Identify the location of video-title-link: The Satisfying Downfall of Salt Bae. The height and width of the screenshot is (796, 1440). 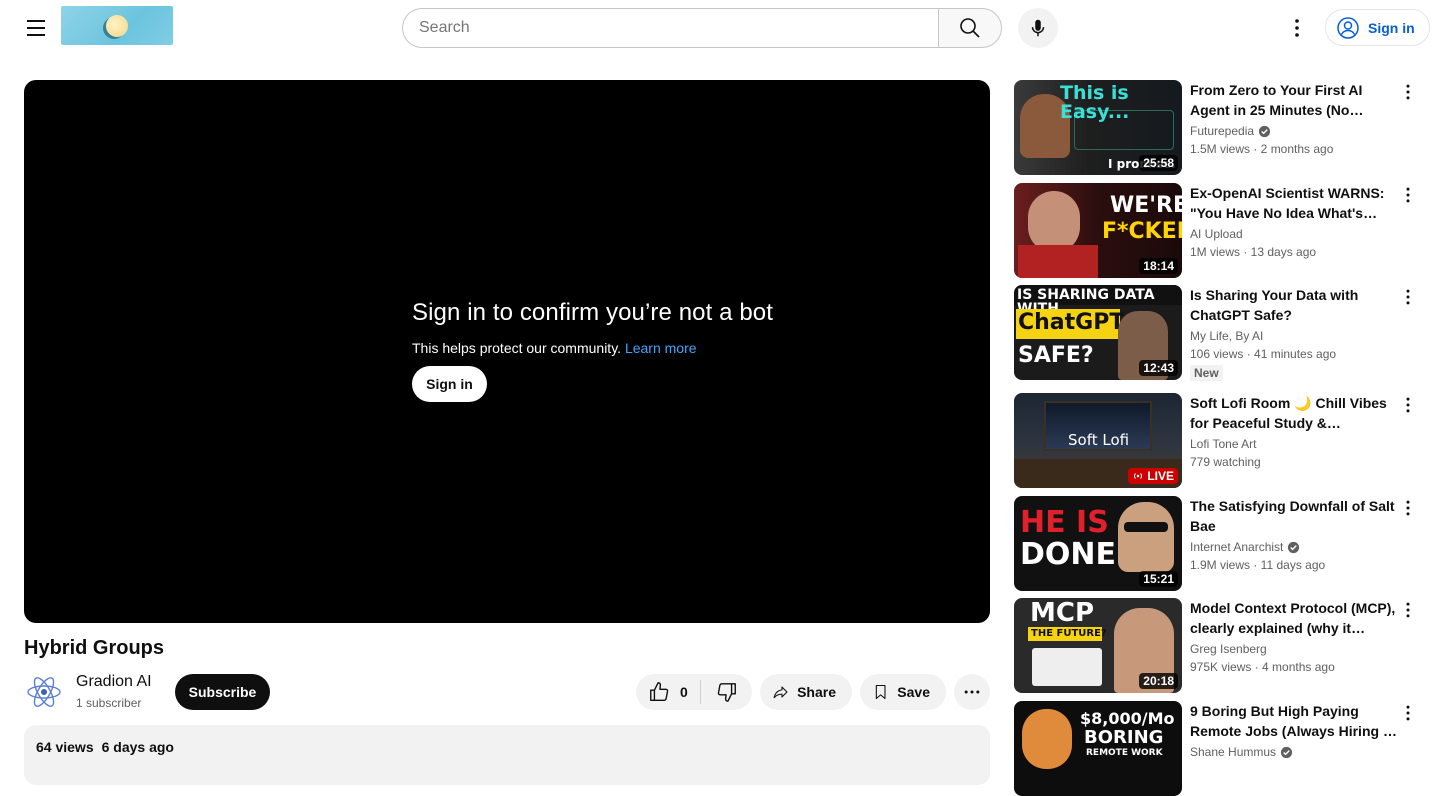
(1295, 516).